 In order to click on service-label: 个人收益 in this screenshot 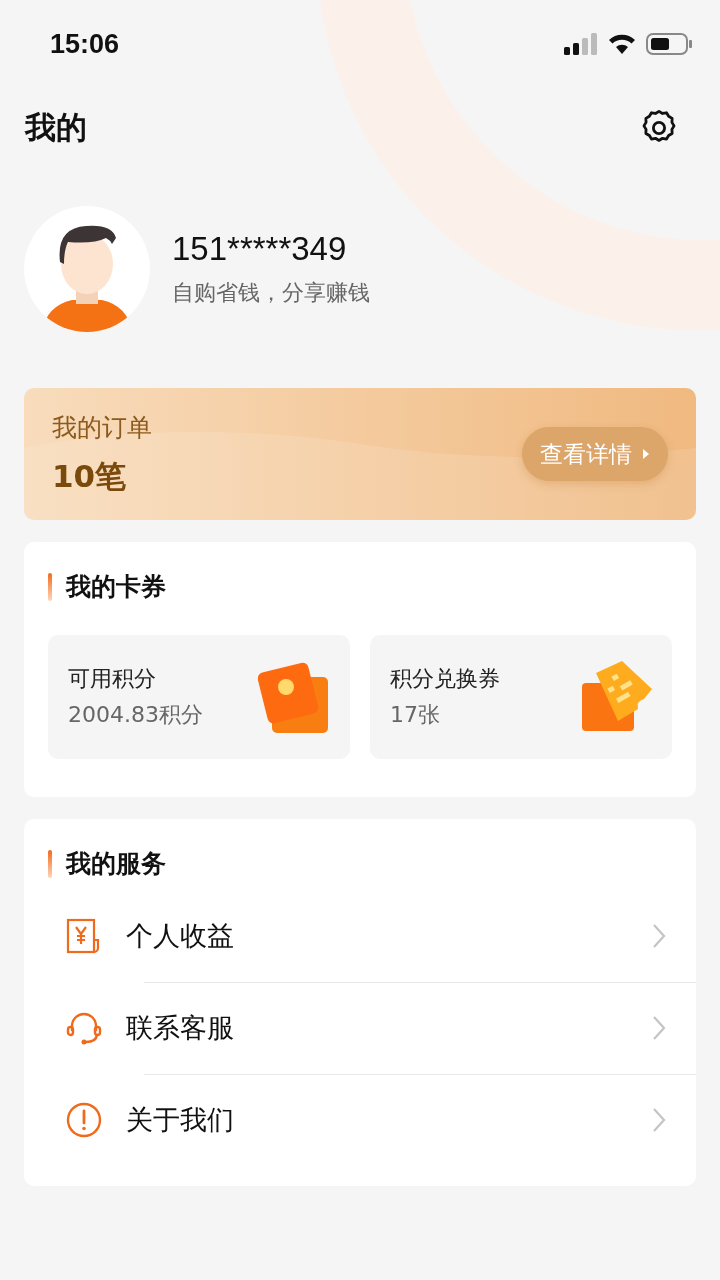, I will do `click(180, 936)`.